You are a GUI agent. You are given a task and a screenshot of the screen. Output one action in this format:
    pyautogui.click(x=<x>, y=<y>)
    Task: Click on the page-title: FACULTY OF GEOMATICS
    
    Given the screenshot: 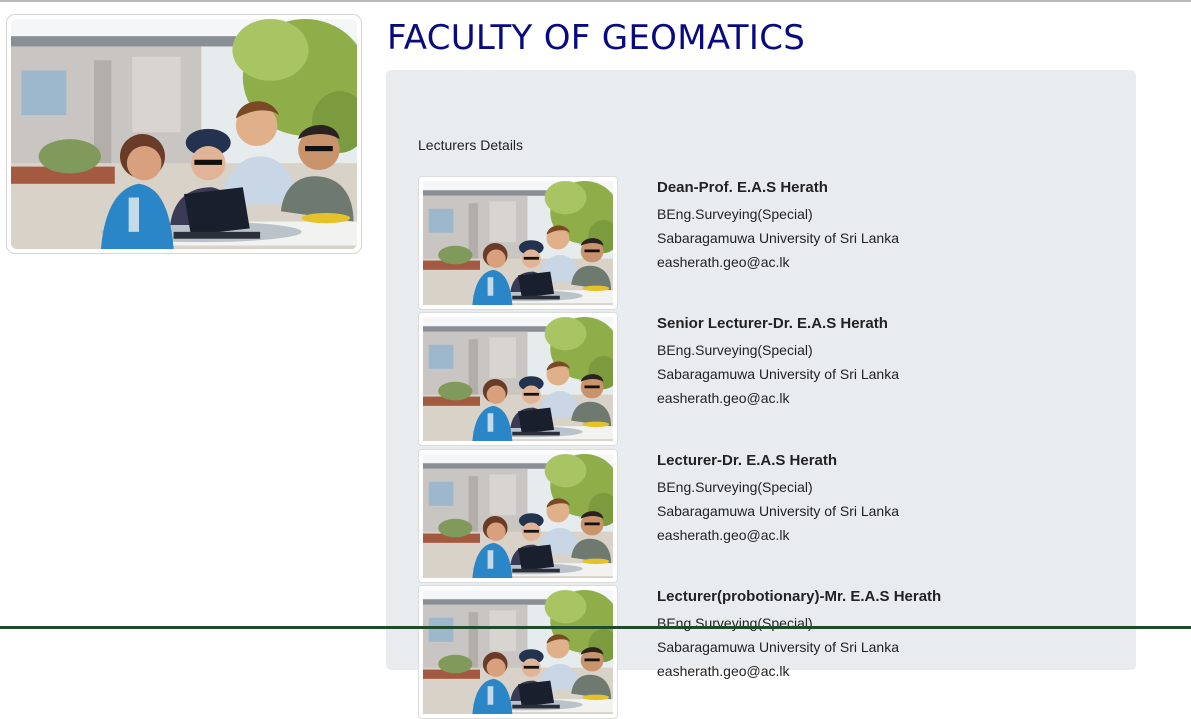 What is the action you would take?
    pyautogui.click(x=596, y=38)
    